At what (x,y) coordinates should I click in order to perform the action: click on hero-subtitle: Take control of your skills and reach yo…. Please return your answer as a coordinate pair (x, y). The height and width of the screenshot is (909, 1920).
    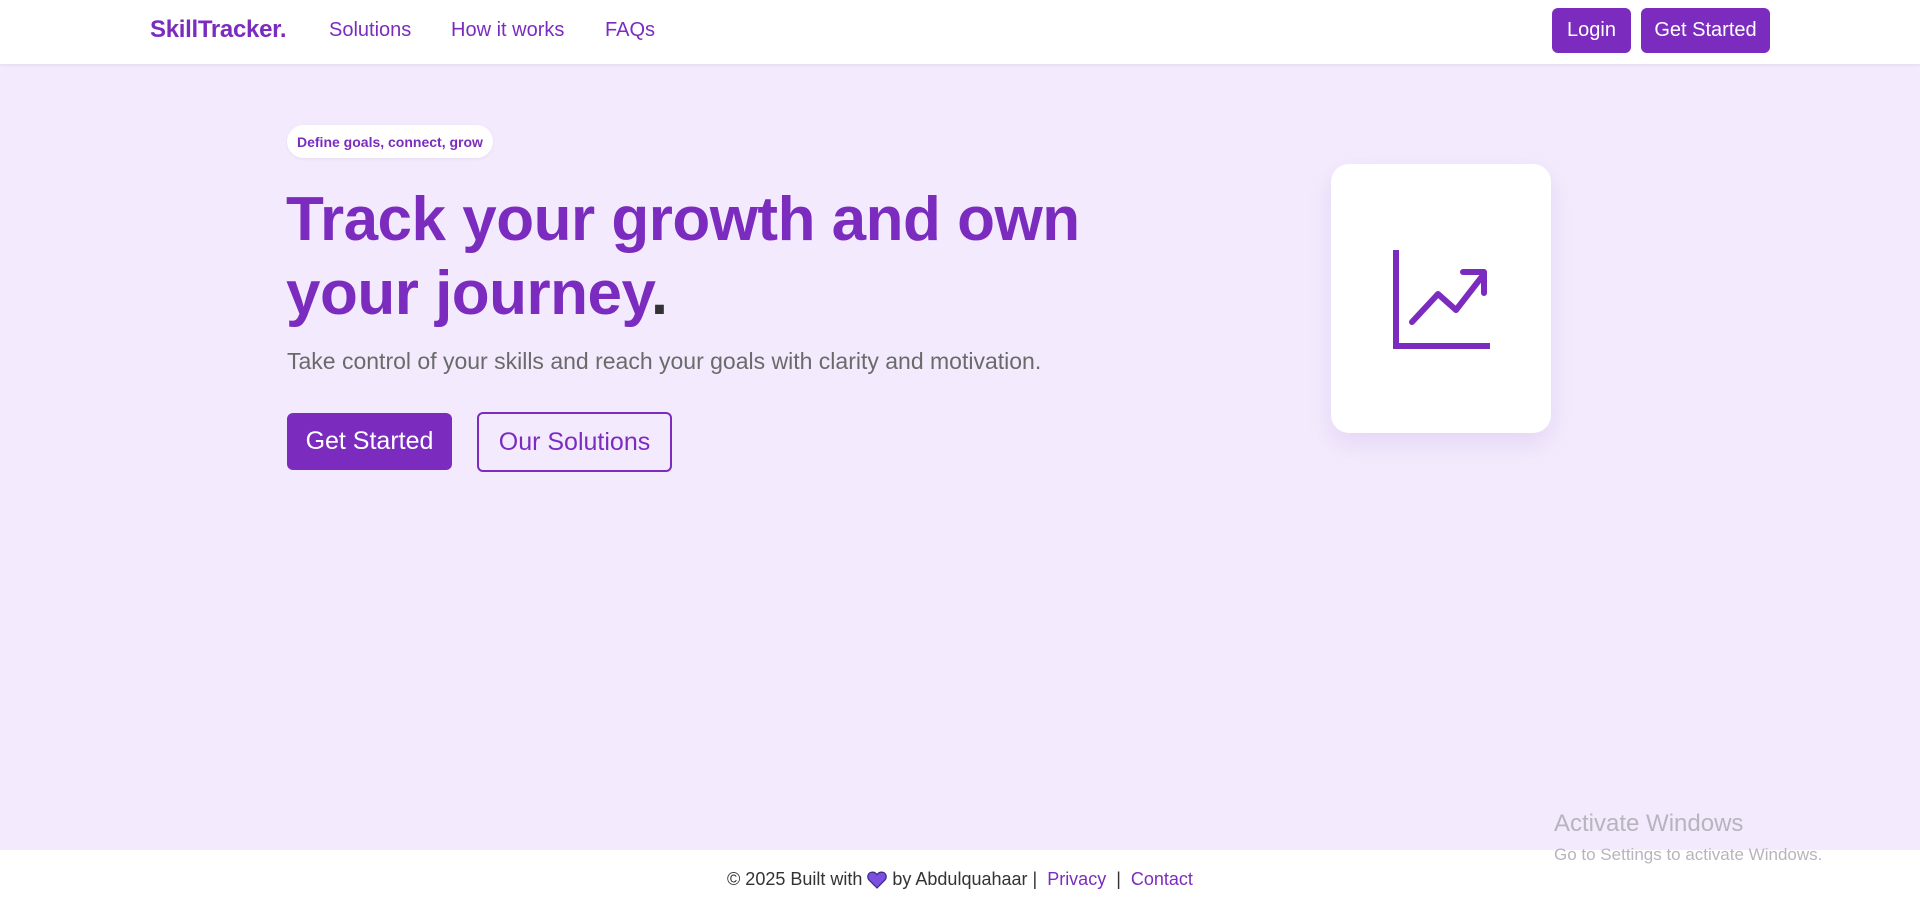
    Looking at the image, I should click on (664, 361).